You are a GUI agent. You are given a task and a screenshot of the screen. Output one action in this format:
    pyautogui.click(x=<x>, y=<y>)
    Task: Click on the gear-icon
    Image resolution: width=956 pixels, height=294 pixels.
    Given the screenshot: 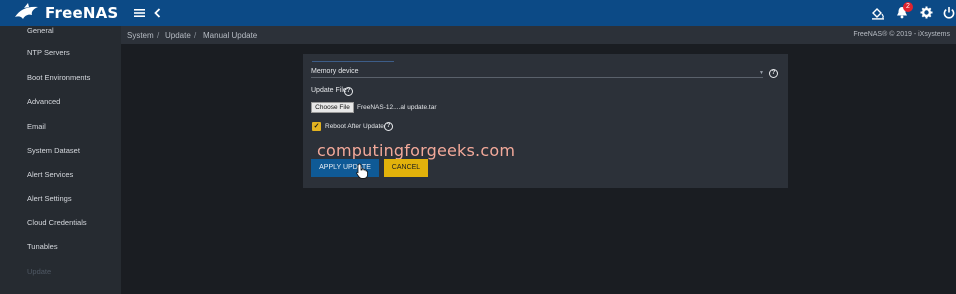 What is the action you would take?
    pyautogui.click(x=926, y=13)
    